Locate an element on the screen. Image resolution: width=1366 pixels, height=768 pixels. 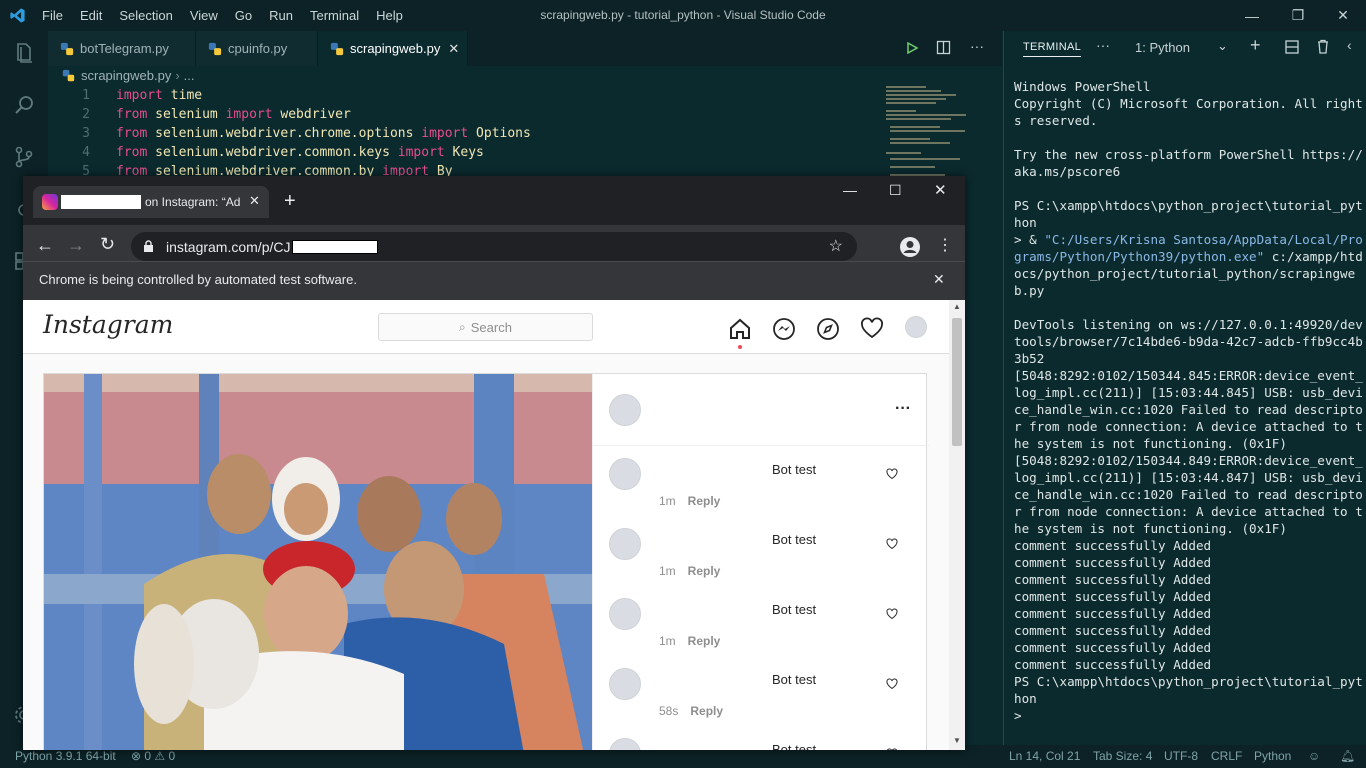
python-interpreter: Python 3.9.1 64-bit is located at coordinates (65, 756).